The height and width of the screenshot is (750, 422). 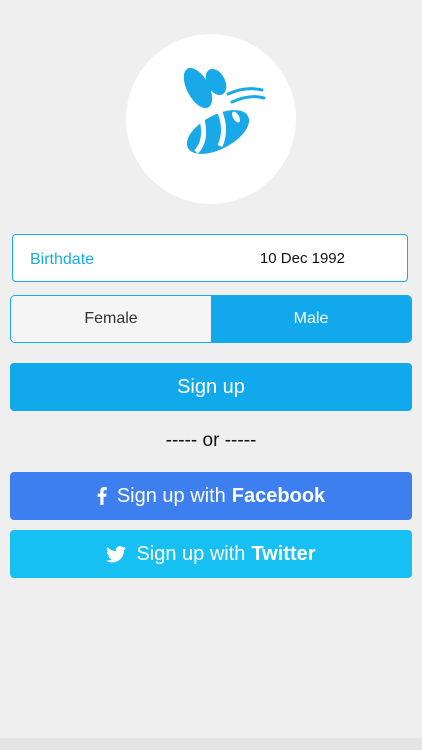 I want to click on bee-icon, so click(x=224, y=110).